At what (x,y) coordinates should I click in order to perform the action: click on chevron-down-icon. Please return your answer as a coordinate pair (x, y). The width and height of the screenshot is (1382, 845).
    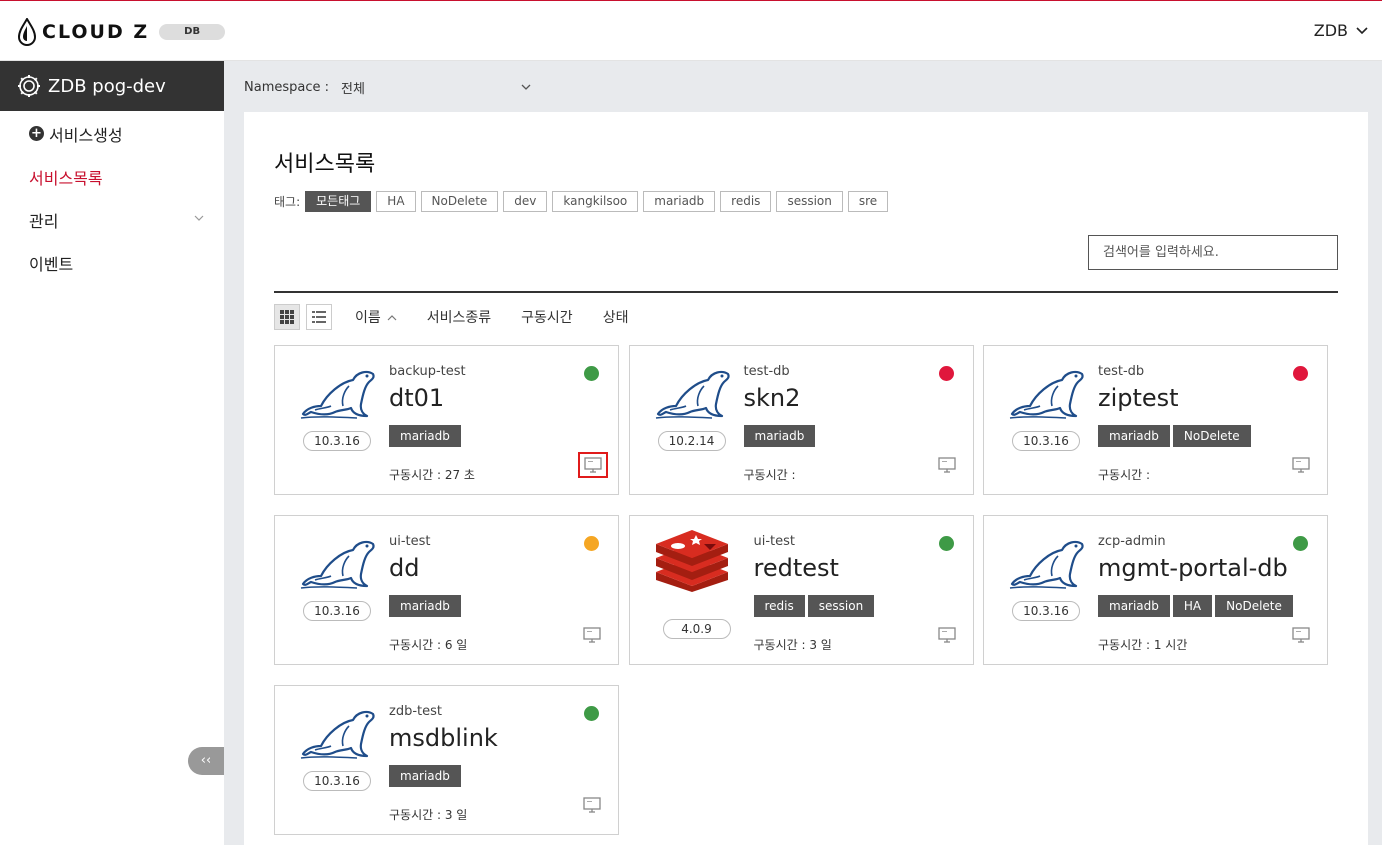
    Looking at the image, I should click on (526, 87).